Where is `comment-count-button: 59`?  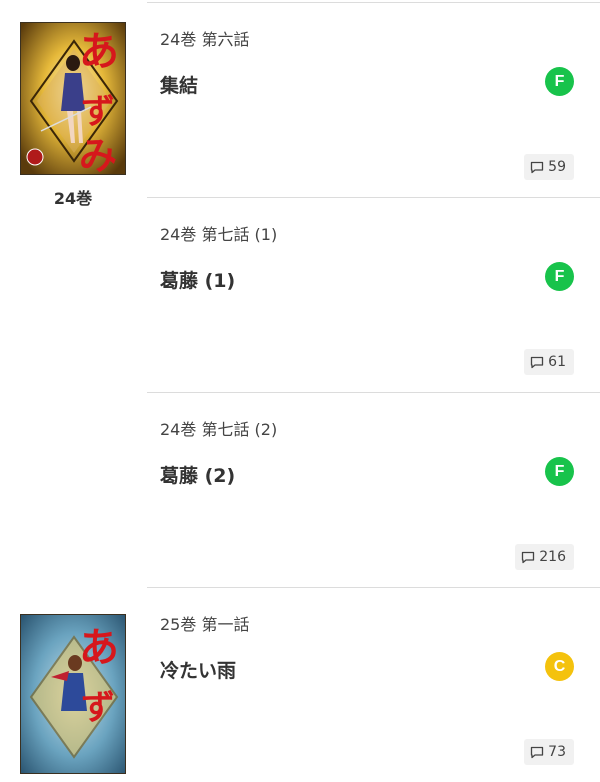
comment-count-button: 59 is located at coordinates (549, 167).